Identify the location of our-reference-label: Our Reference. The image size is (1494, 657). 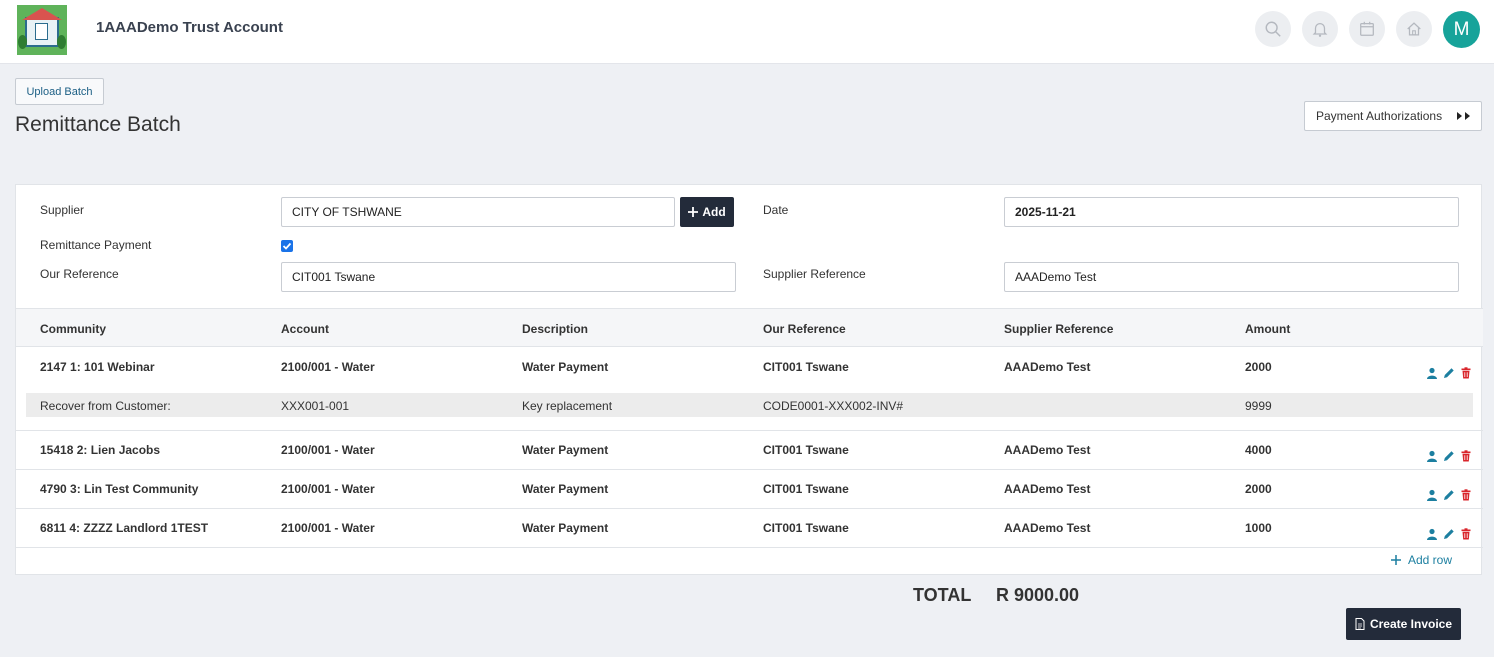
(79, 274).